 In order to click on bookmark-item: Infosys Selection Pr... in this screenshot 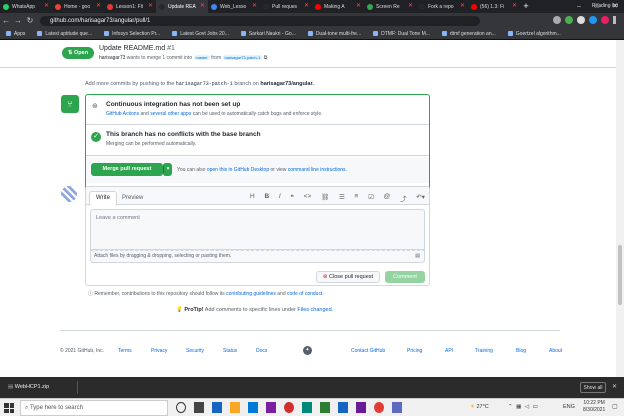, I will do `click(132, 34)`.